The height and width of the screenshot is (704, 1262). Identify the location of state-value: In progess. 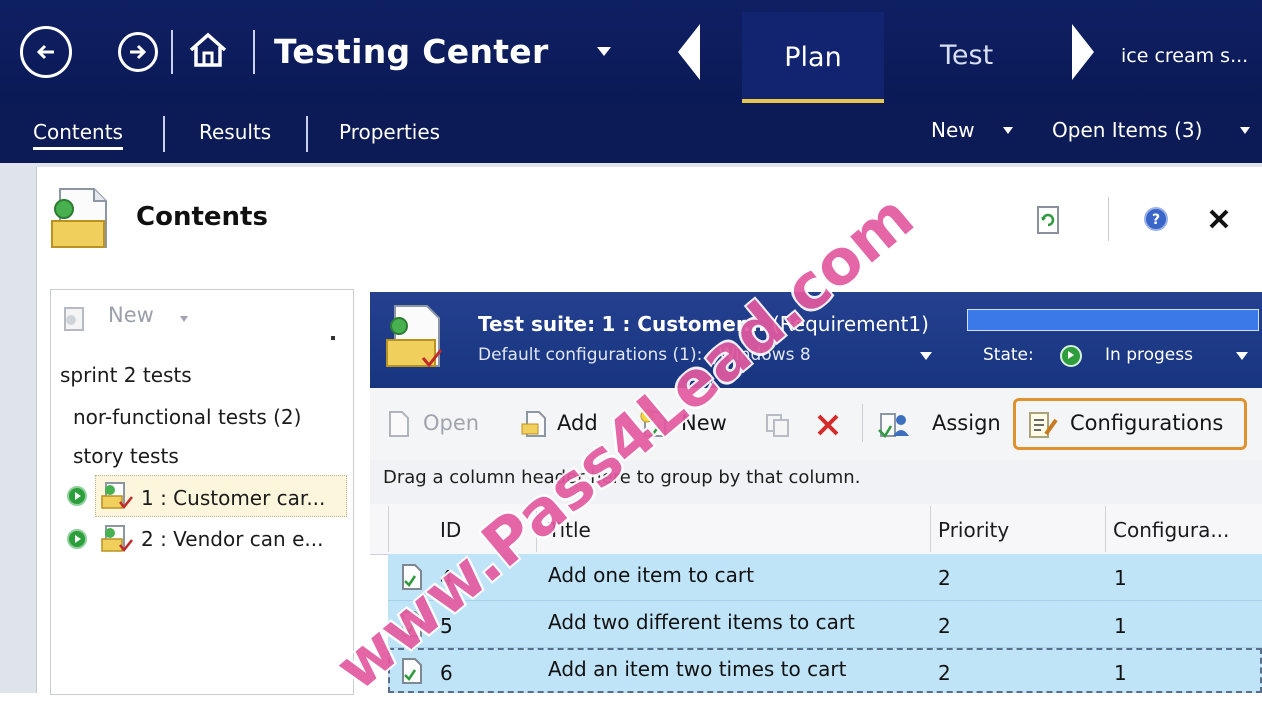
(1149, 355).